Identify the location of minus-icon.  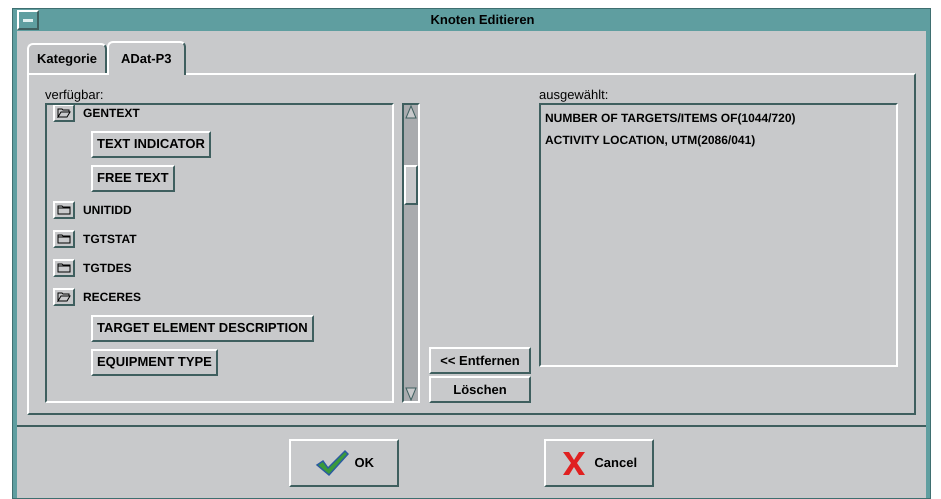
(28, 20).